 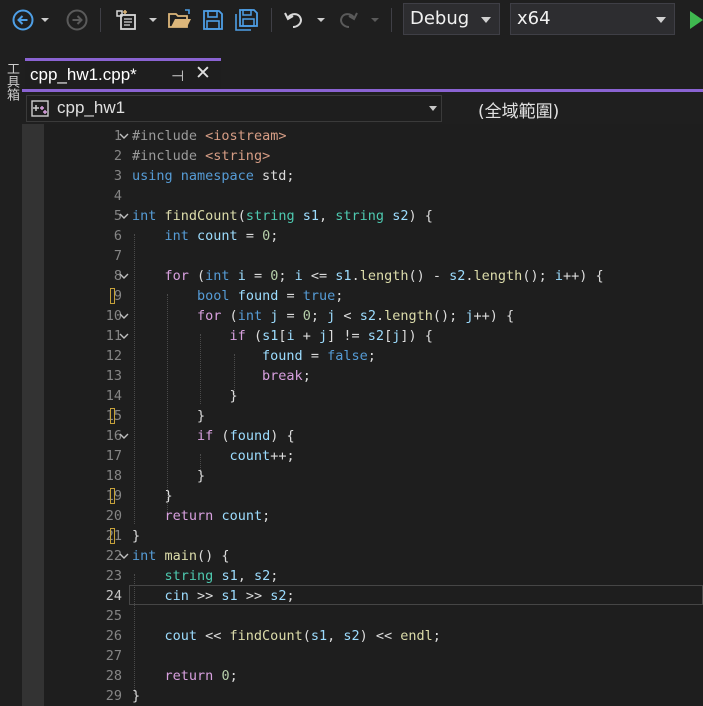 What do you see at coordinates (362, 456) in the screenshot?
I see `code-line: 17 count++;` at bounding box center [362, 456].